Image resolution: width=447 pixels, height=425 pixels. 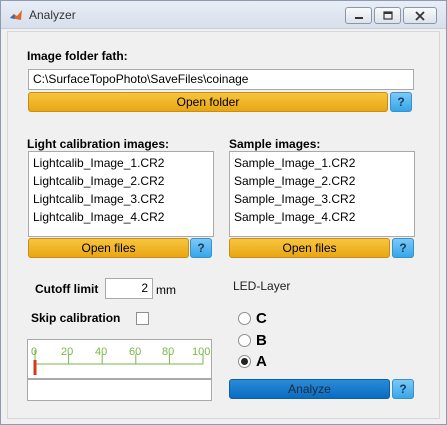 I want to click on radio-label: C, so click(x=261, y=318).